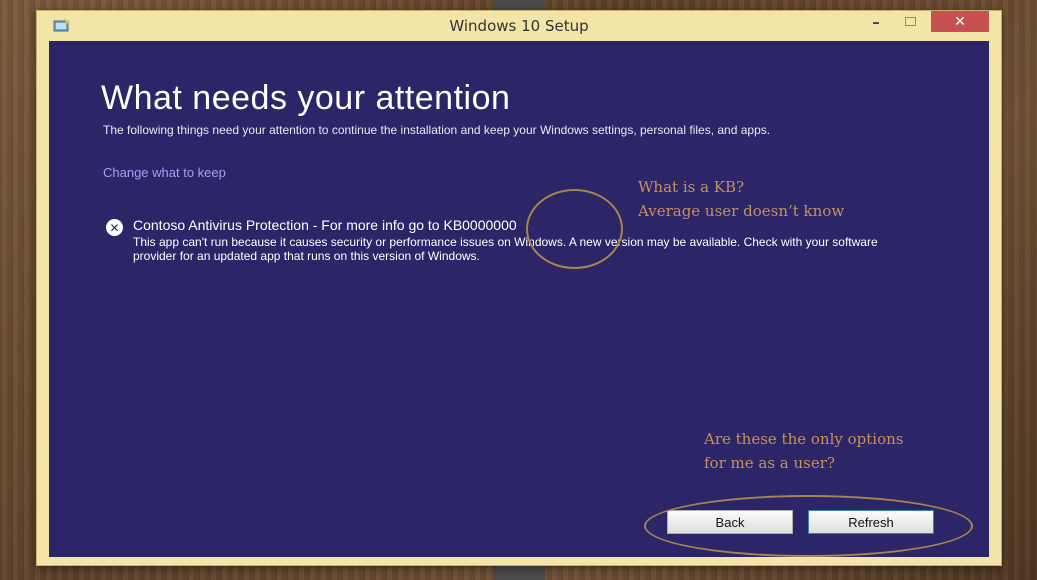 This screenshot has width=1037, height=580. Describe the element at coordinates (741, 199) in the screenshot. I see `annotation-kb: What is a KB? Average user doesn’t know` at that location.